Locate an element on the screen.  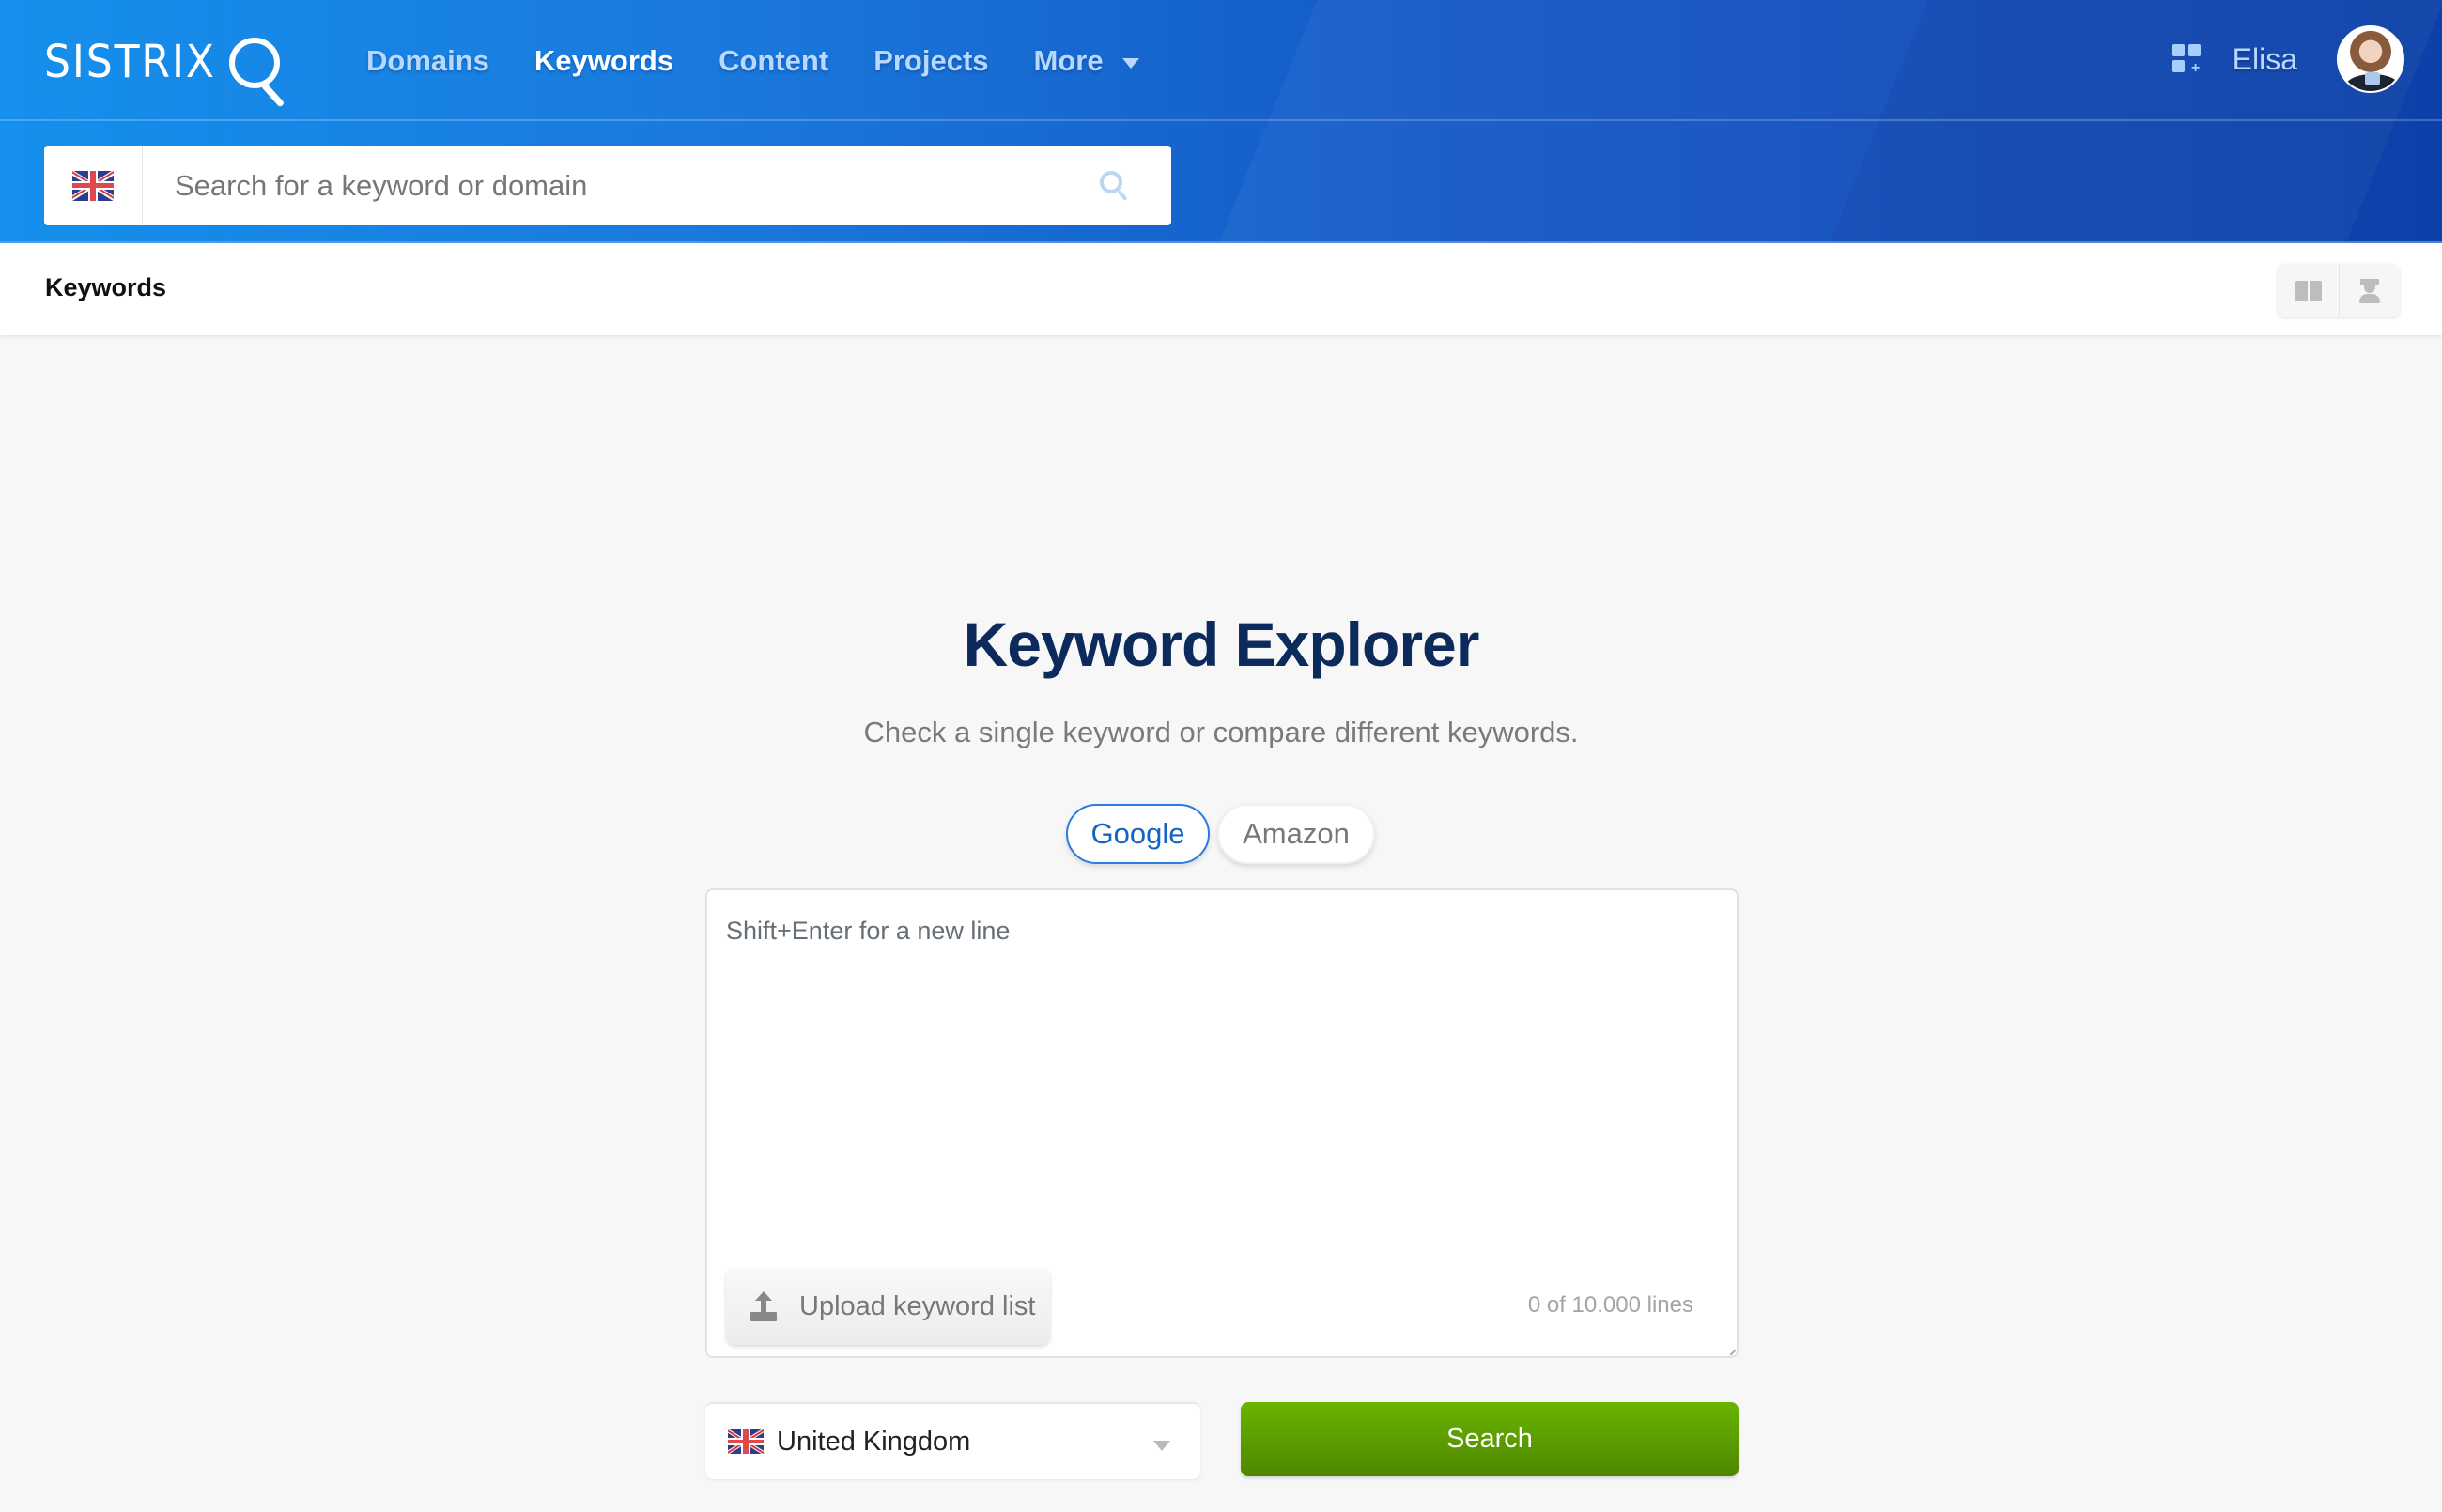
handbook-button is located at coordinates (2308, 290).